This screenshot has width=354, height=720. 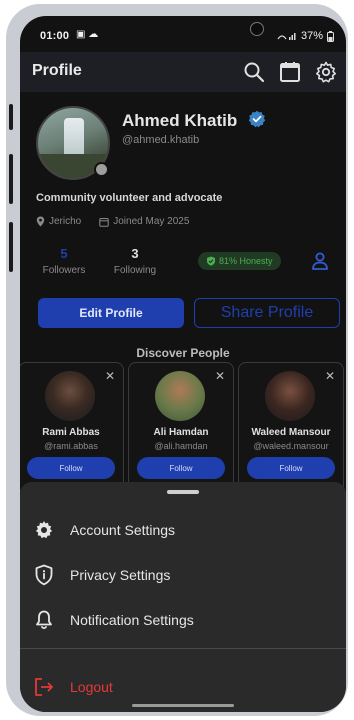 I want to click on shield-check-icon, so click(x=211, y=261).